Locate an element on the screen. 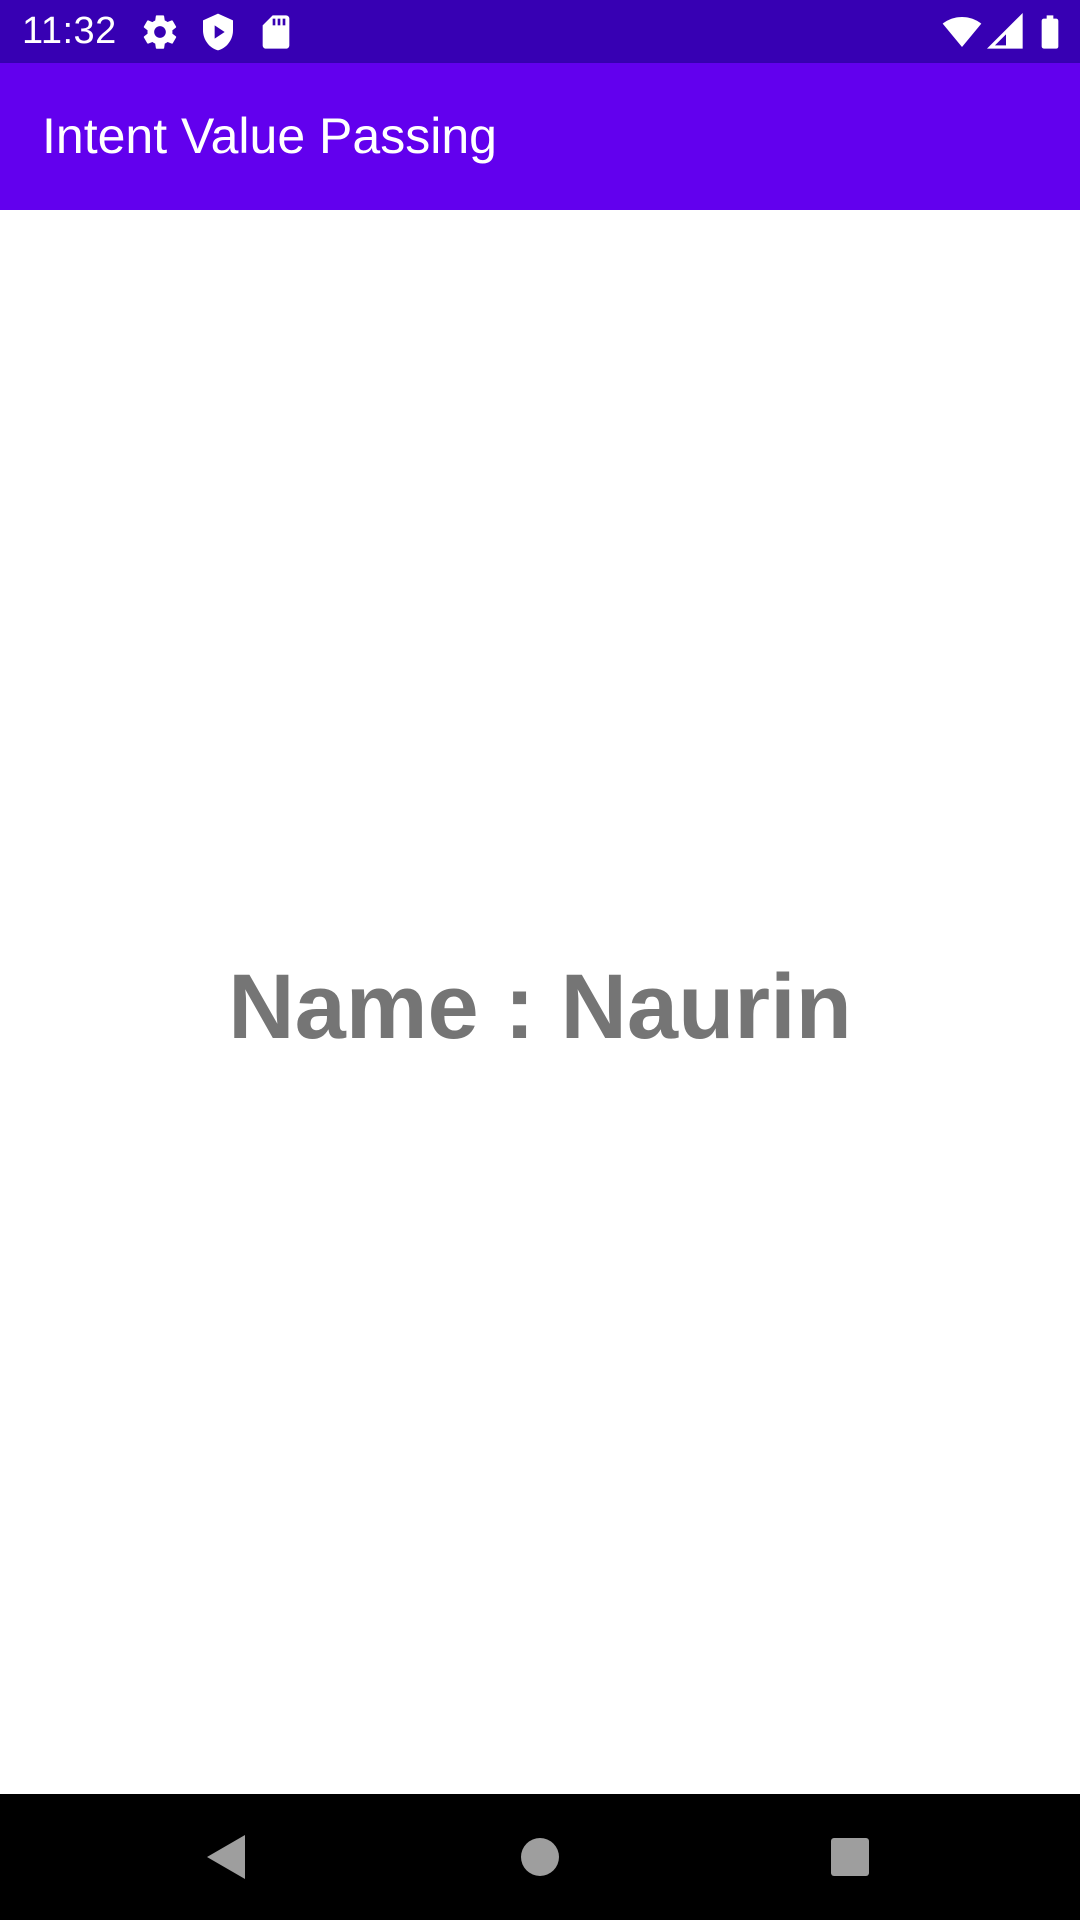 The image size is (1080, 1920). sd-card-icon is located at coordinates (276, 32).